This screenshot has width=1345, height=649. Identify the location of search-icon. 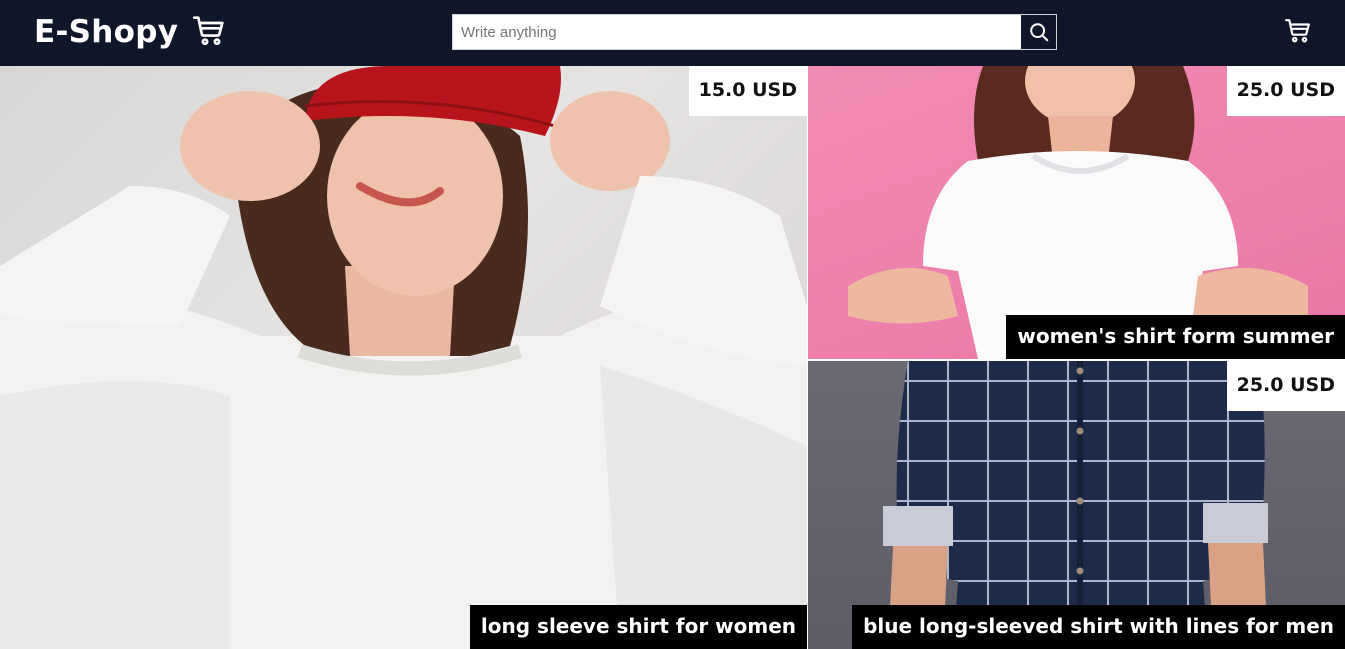
(1038, 32).